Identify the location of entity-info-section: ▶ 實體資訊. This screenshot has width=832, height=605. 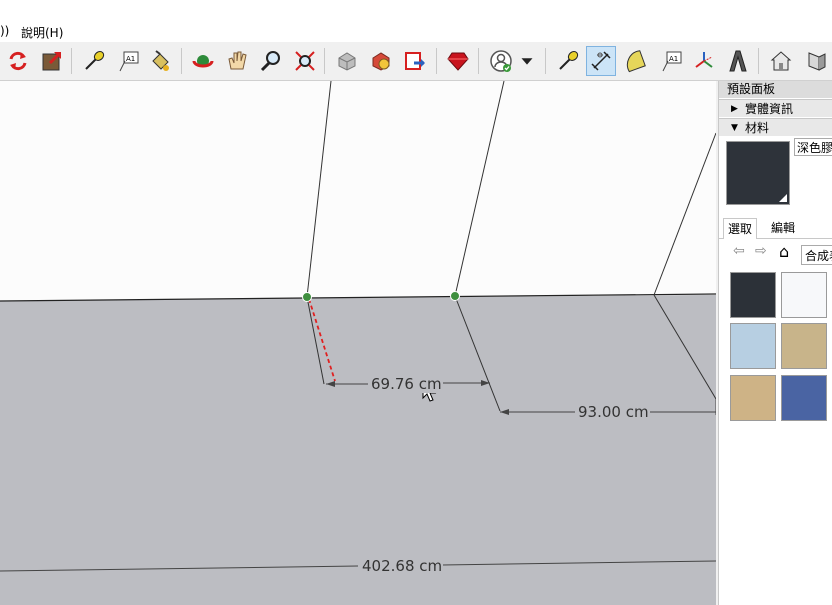
(775, 108).